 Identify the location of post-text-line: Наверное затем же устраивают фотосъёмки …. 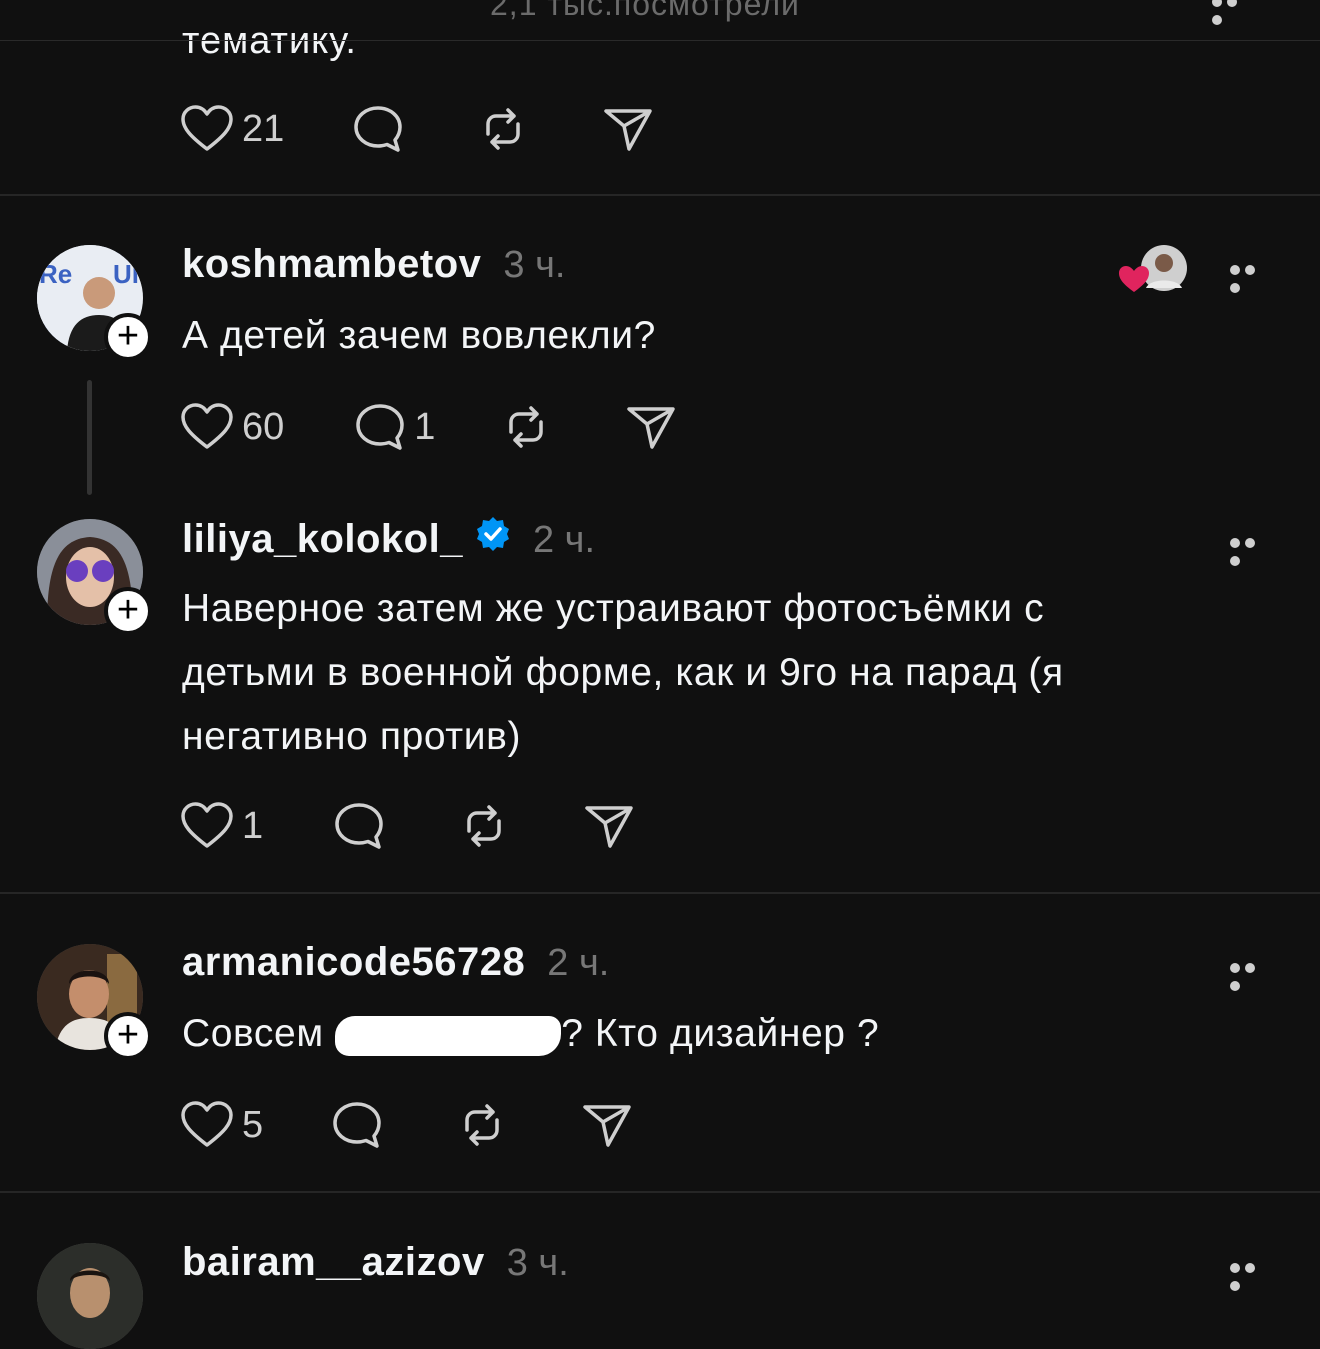
(613, 608).